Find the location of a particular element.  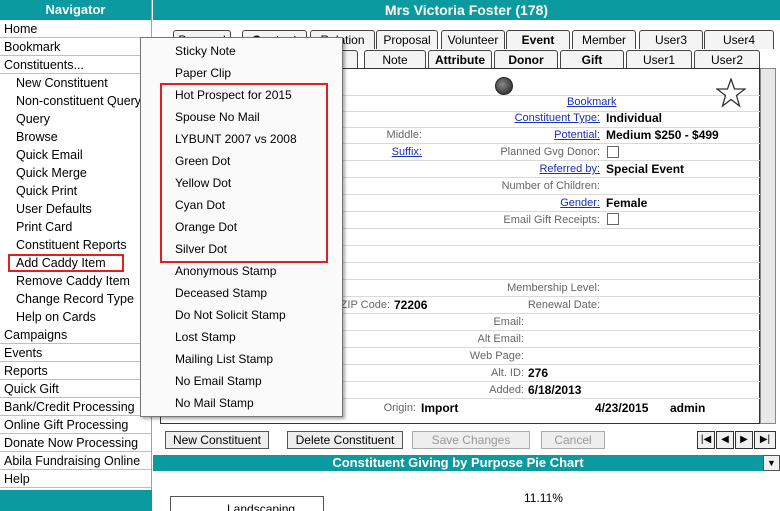

tab-attribute: Attribute is located at coordinates (460, 59).